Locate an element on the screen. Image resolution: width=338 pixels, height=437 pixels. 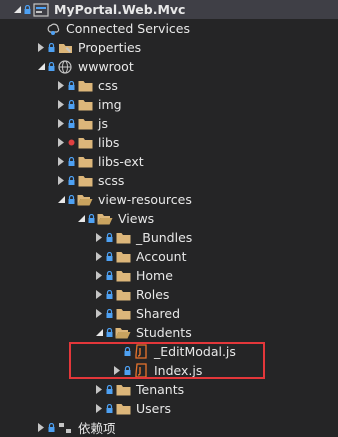
tree-item-account: Account is located at coordinates (169, 256).